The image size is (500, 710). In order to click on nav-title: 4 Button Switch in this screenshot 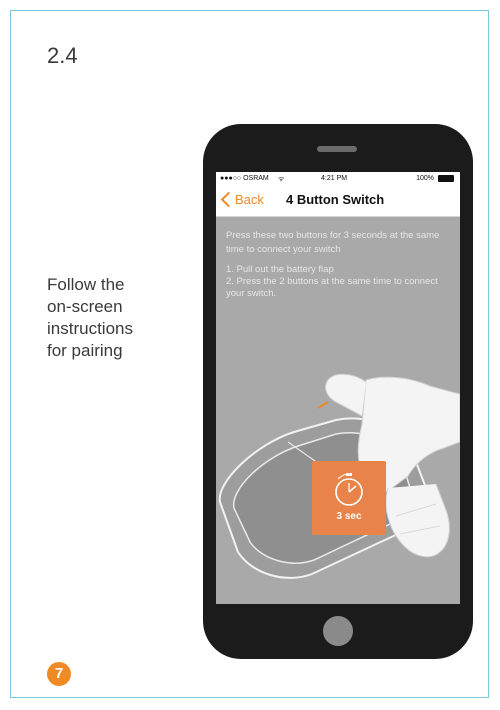, I will do `click(335, 199)`.